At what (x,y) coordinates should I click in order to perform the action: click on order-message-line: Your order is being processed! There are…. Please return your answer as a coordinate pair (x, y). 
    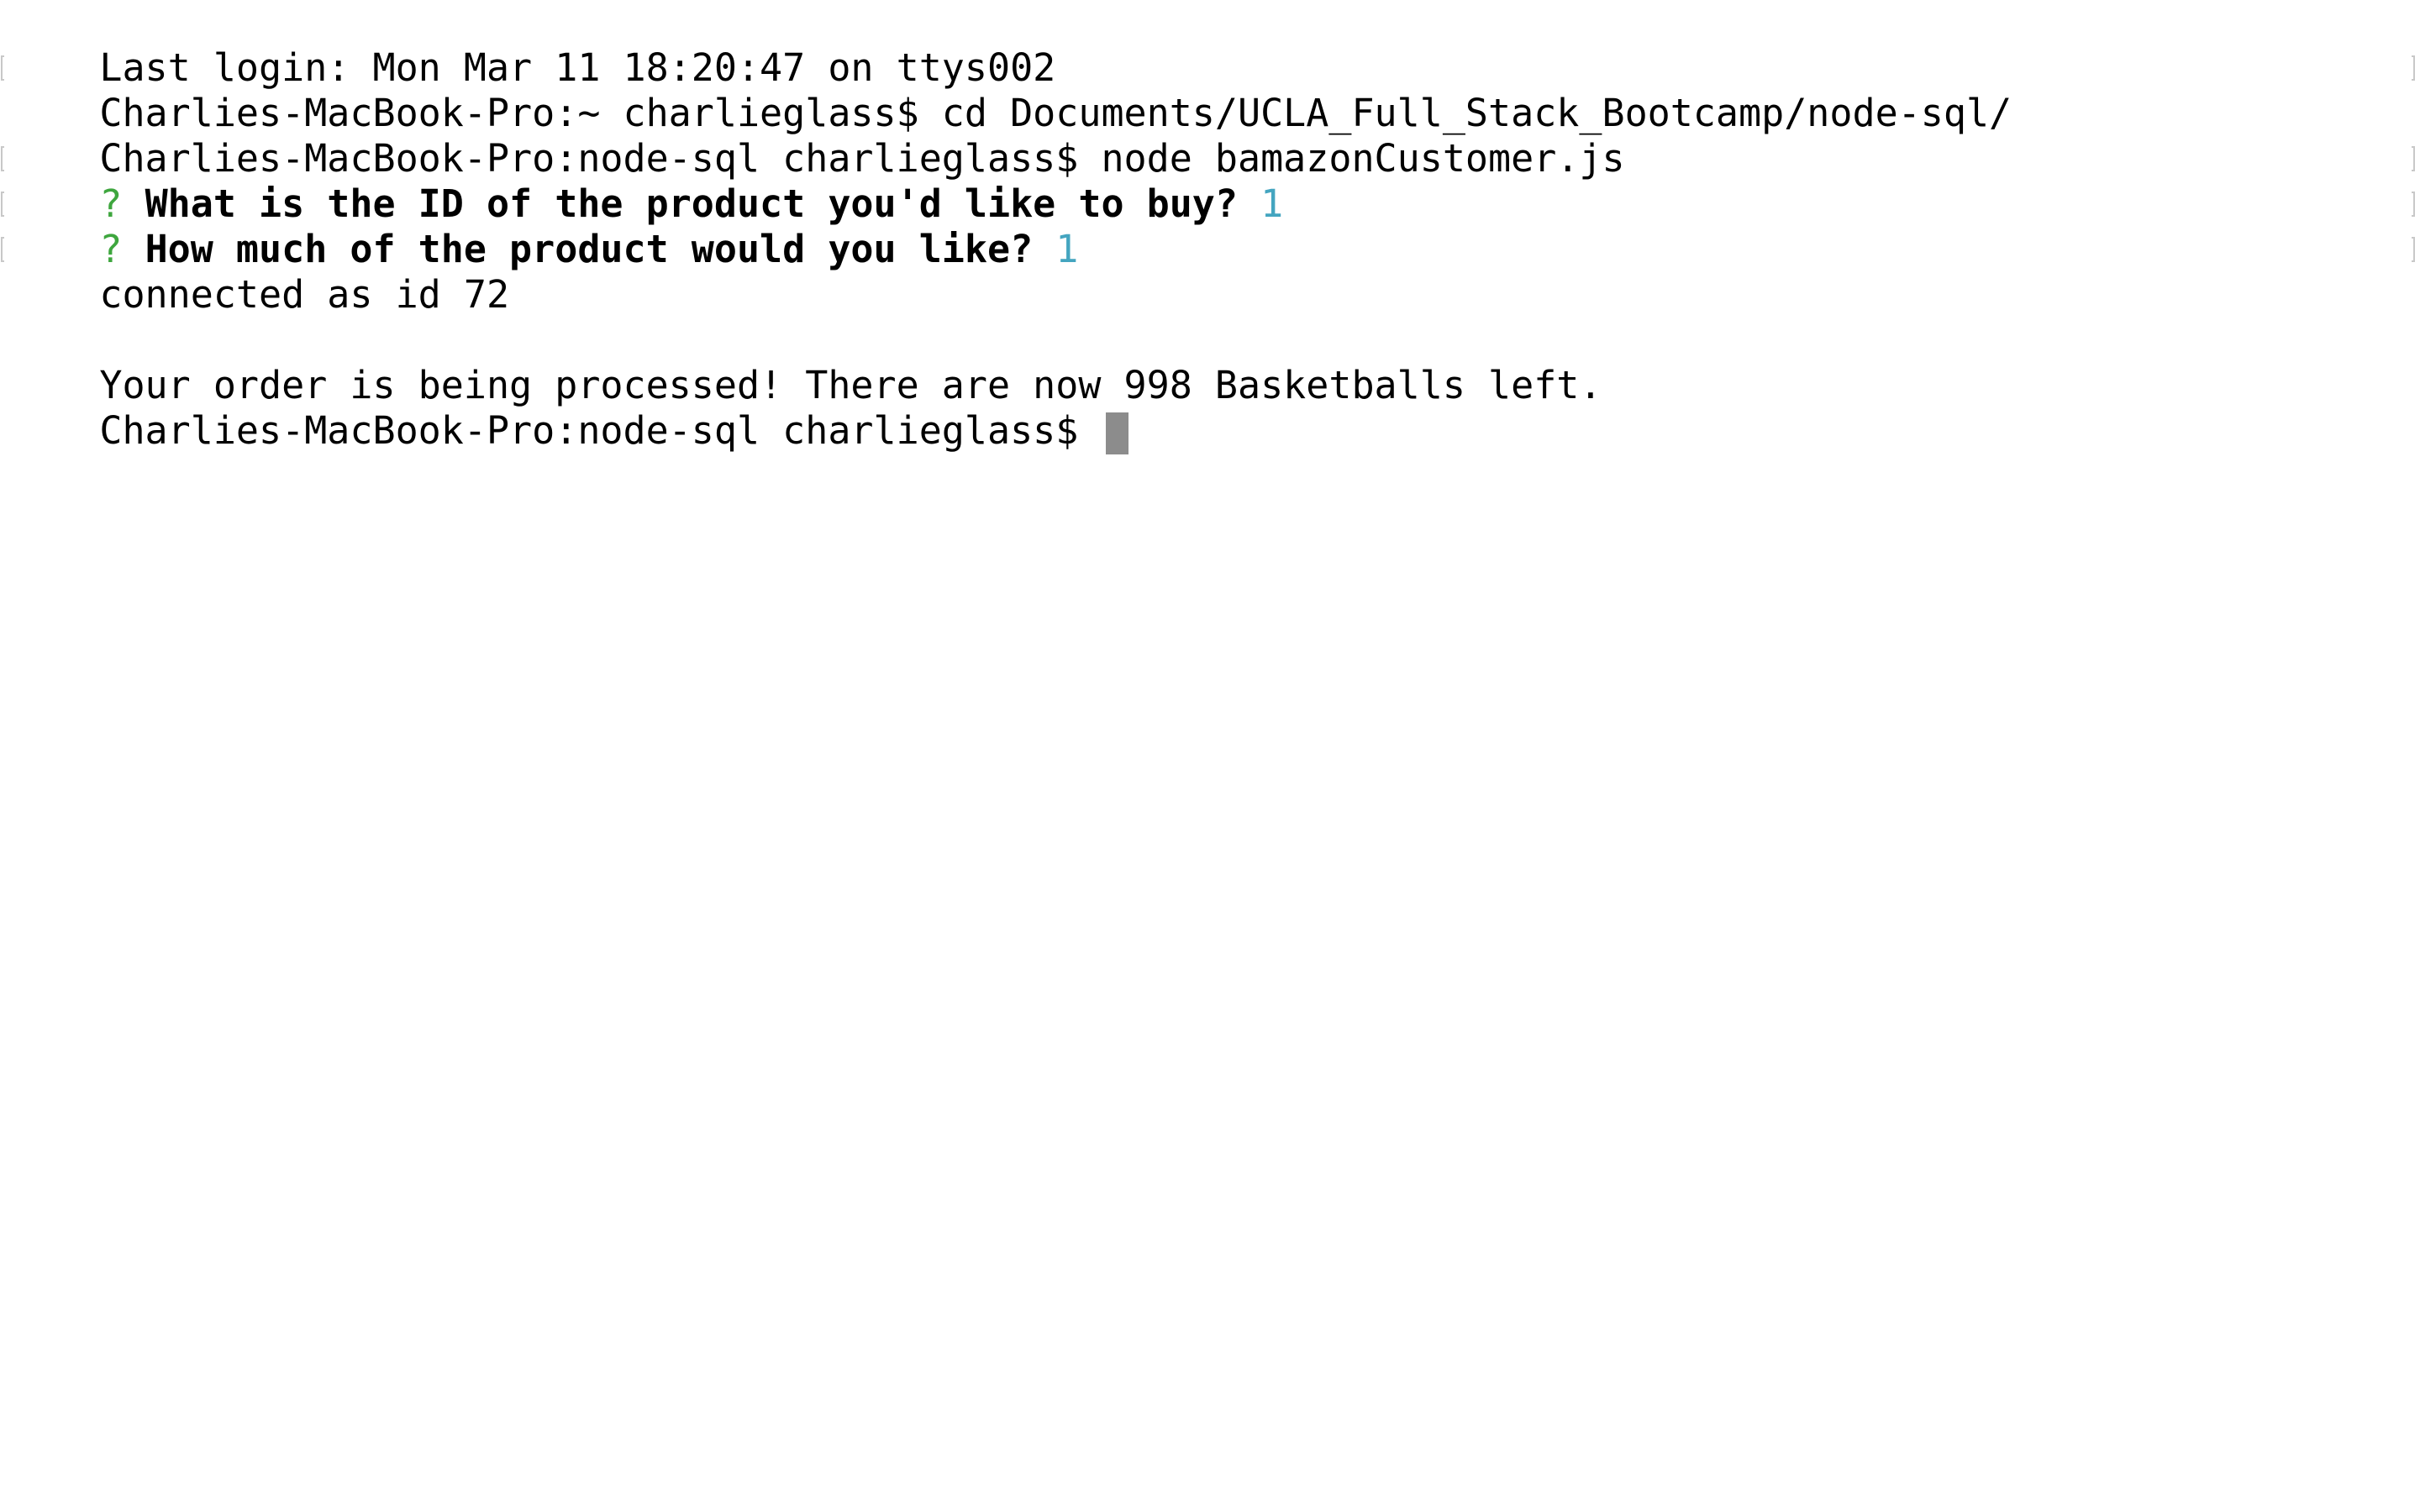
    Looking at the image, I should click on (805, 362).